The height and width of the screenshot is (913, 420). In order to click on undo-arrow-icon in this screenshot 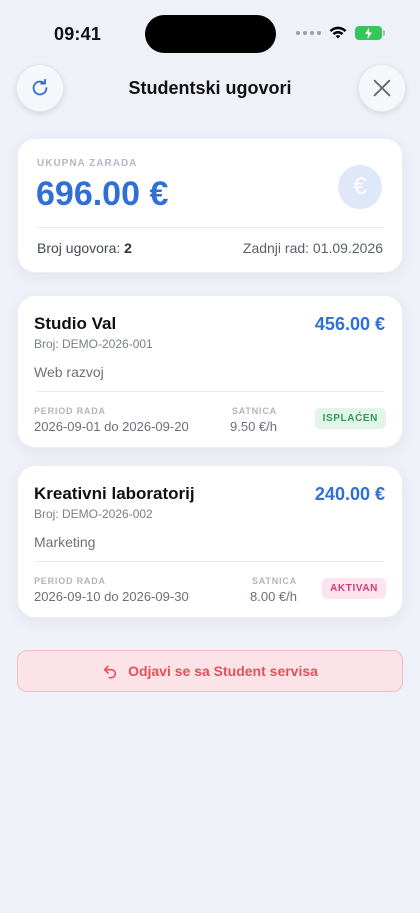, I will do `click(110, 672)`.